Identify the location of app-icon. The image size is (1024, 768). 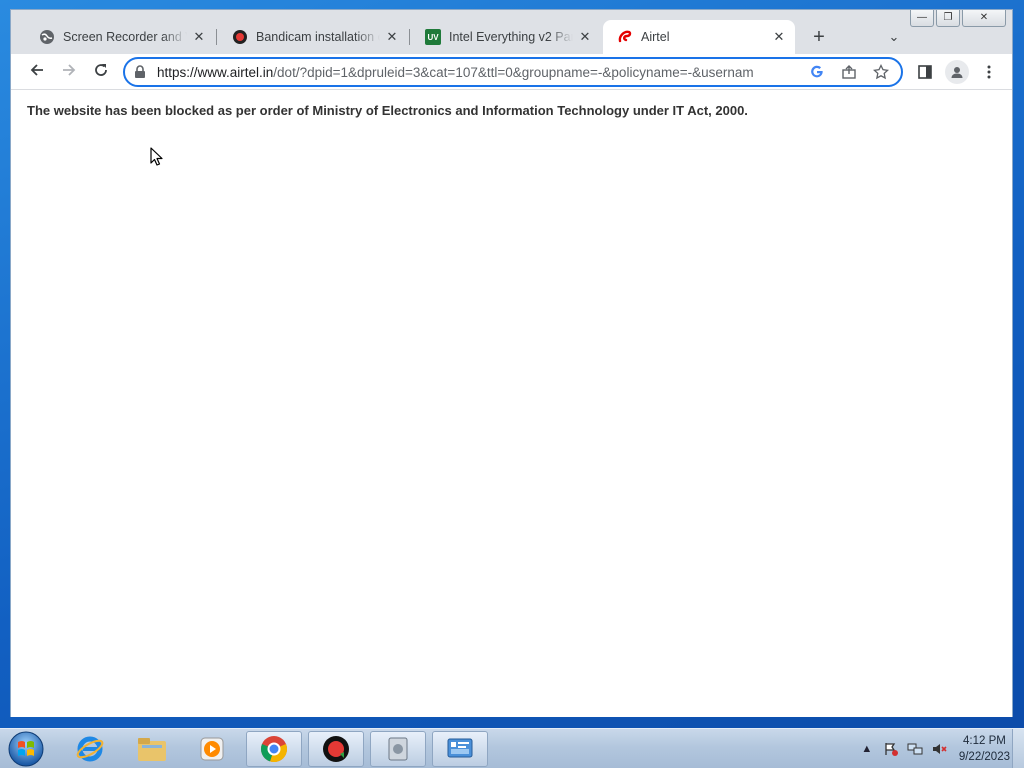
(398, 749).